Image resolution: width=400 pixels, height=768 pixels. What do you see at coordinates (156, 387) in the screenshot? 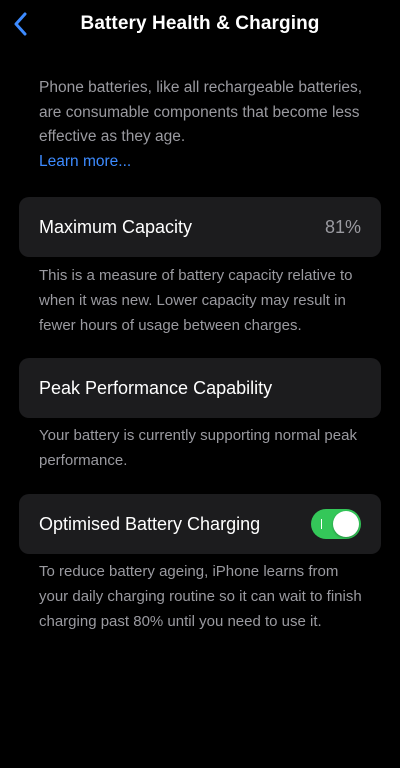
I see `peak-performance-label: Peak Performance Capability` at bounding box center [156, 387].